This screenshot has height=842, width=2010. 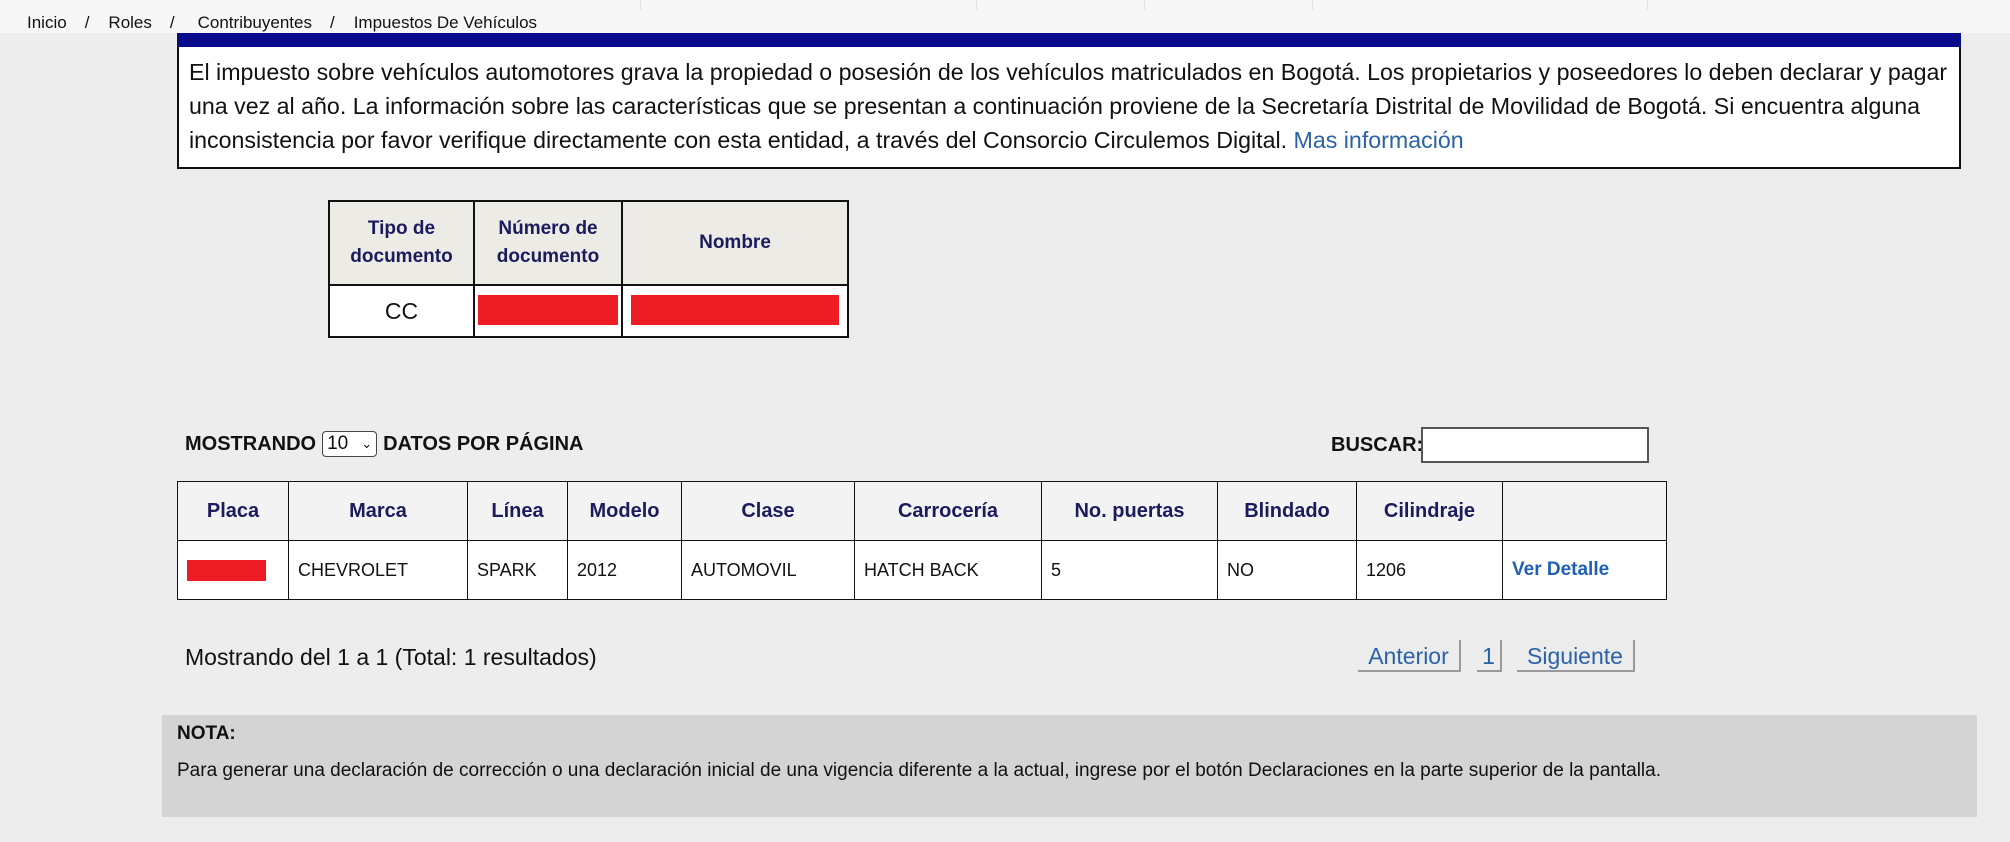 What do you see at coordinates (445, 22) in the screenshot?
I see `breadcrumb-impuestos-vehiculos: Impuestos De Vehículos` at bounding box center [445, 22].